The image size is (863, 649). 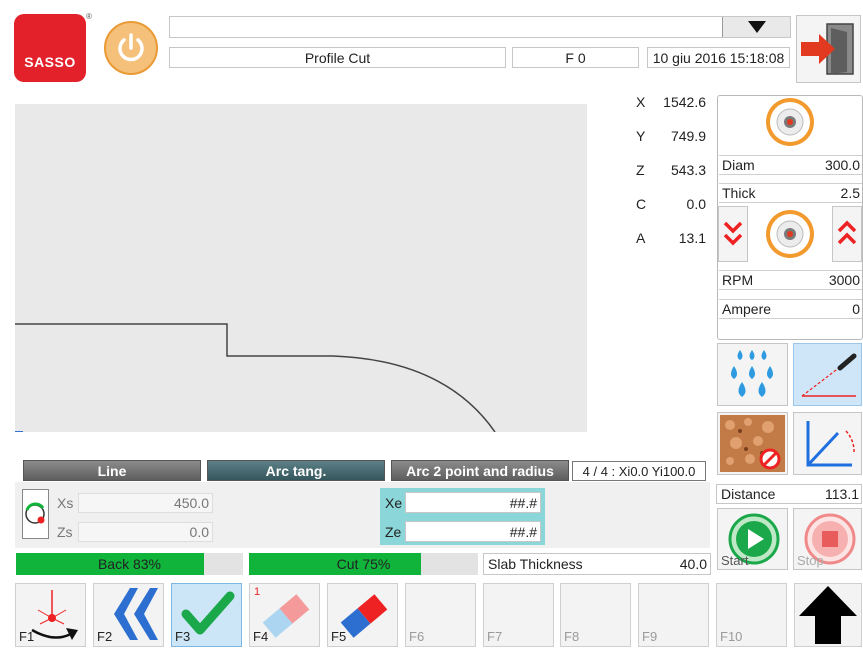 I want to click on arc-direction-button, so click(x=35, y=514).